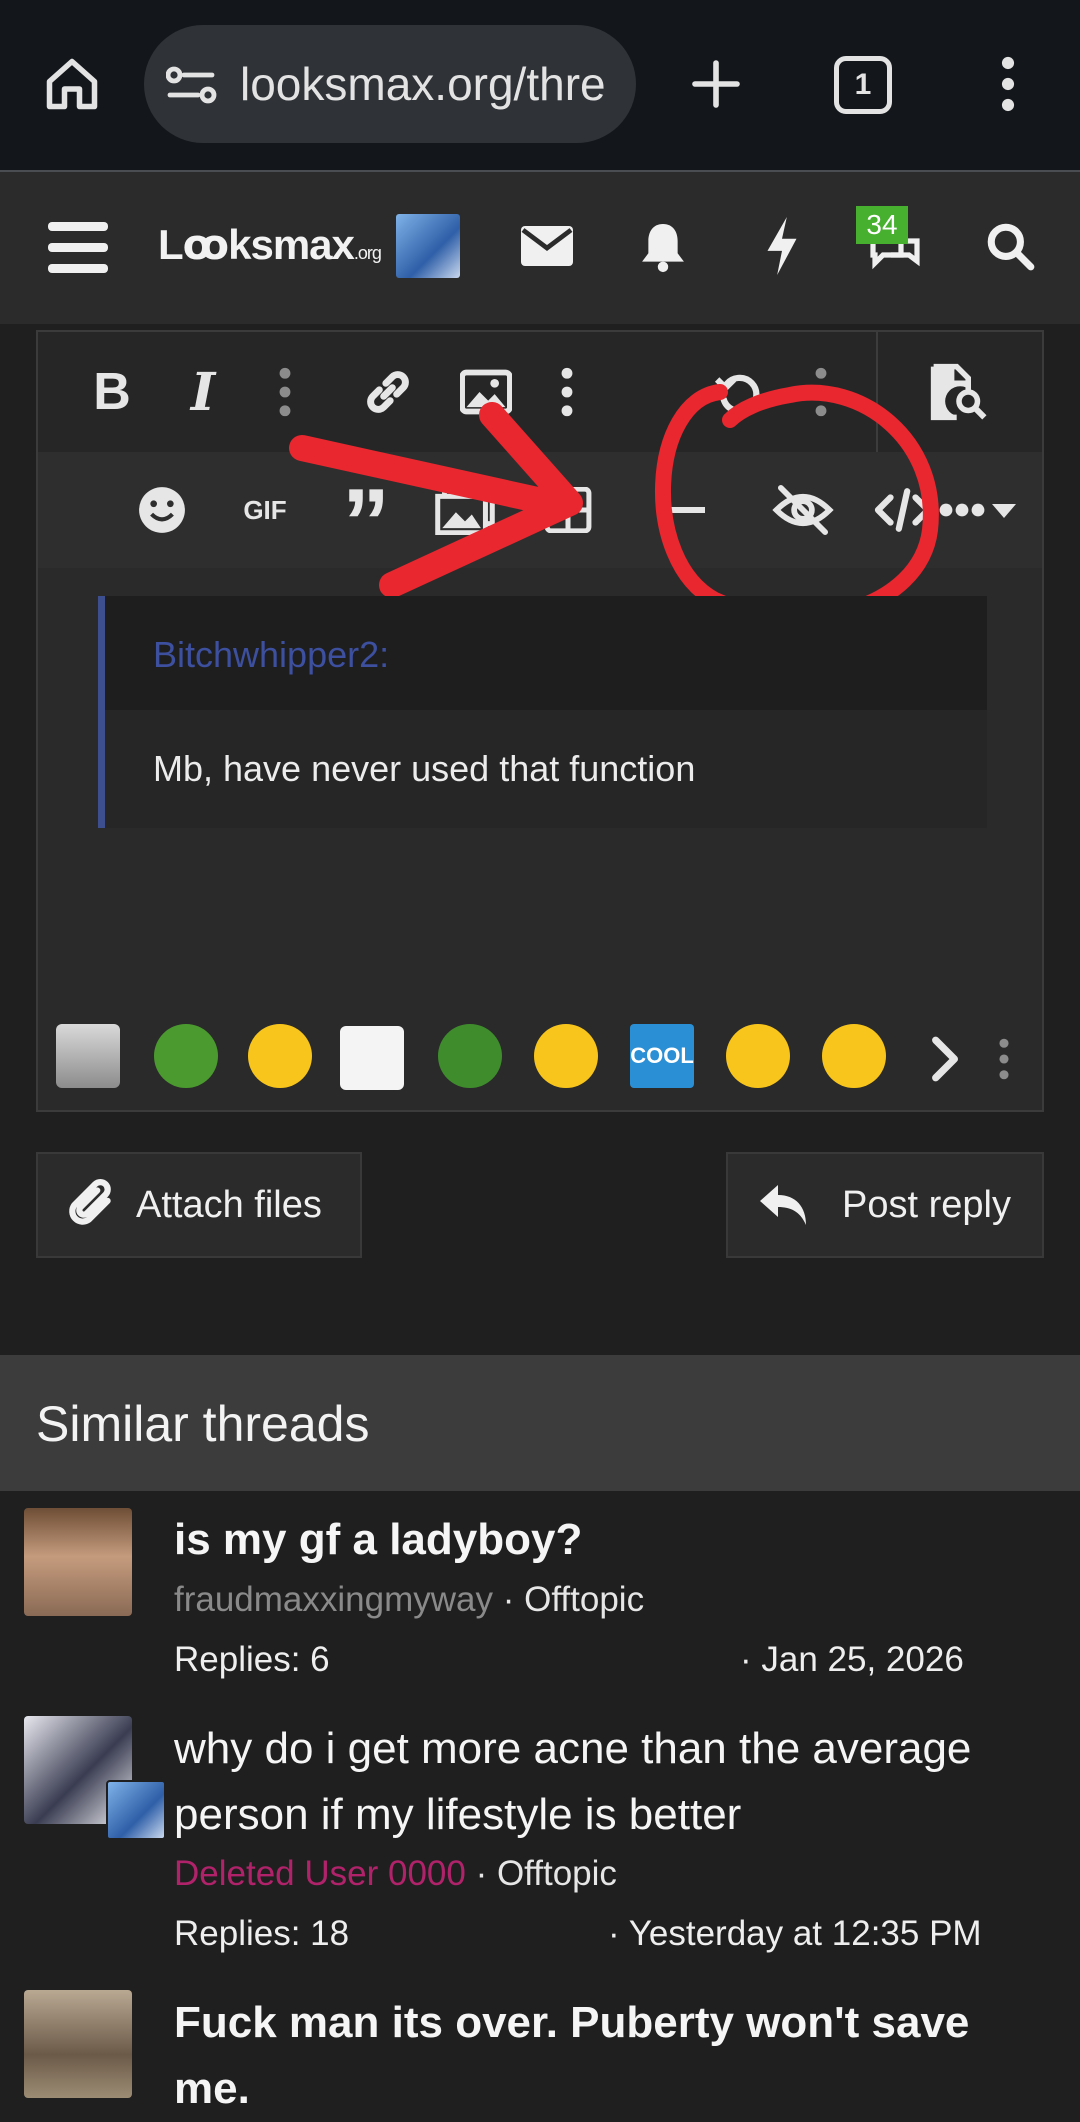 The width and height of the screenshot is (1080, 2122). I want to click on attach-files-button: Attach files, so click(199, 1205).